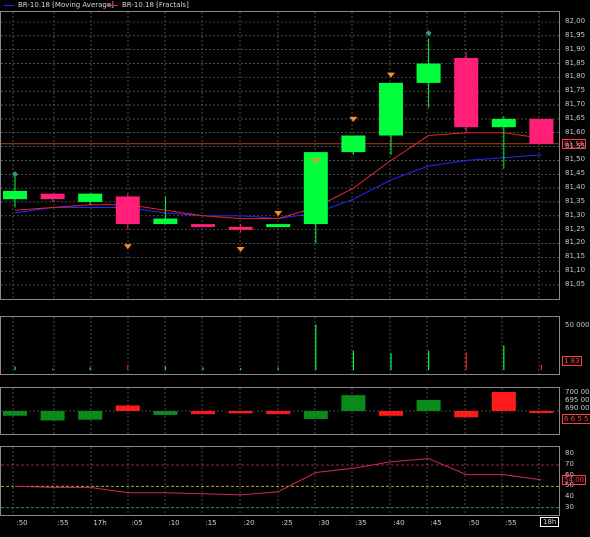 This screenshot has height=537, width=590. I want to click on price-tick-label: 81,90, so click(575, 48).